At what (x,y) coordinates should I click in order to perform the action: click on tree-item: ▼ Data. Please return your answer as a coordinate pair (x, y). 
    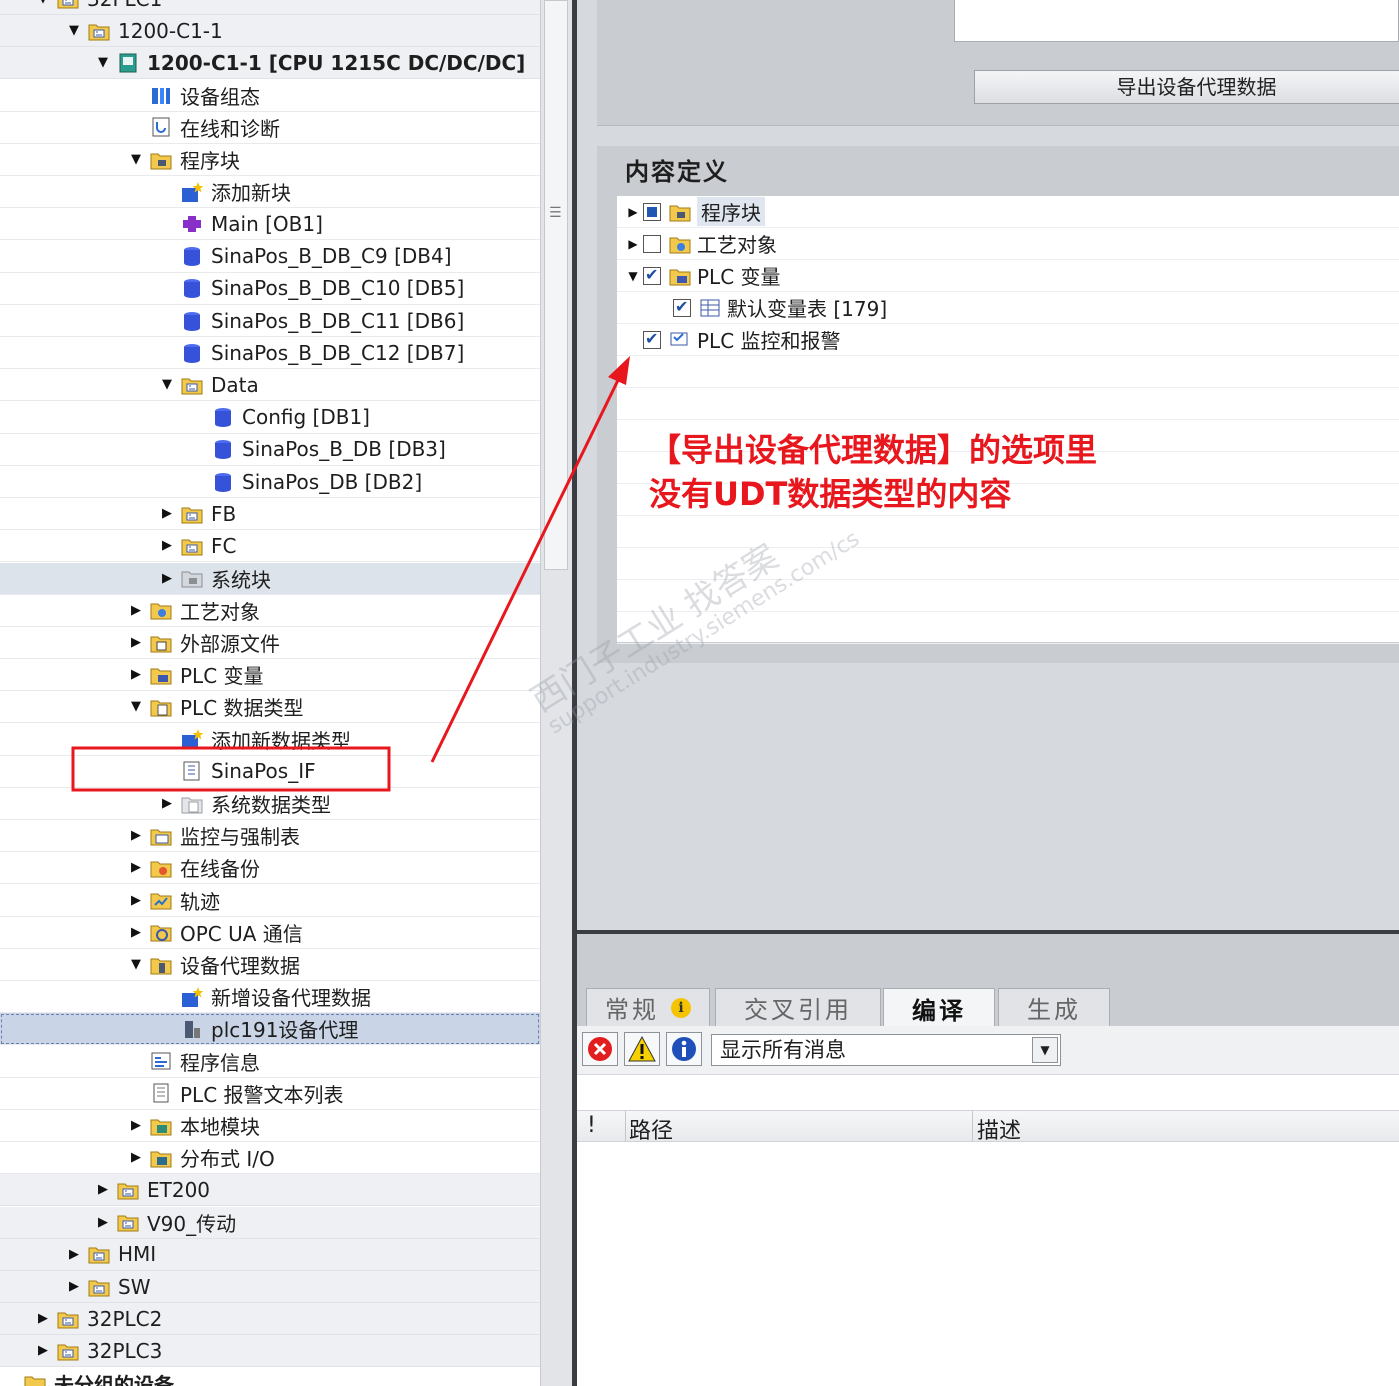
    Looking at the image, I should click on (270, 385).